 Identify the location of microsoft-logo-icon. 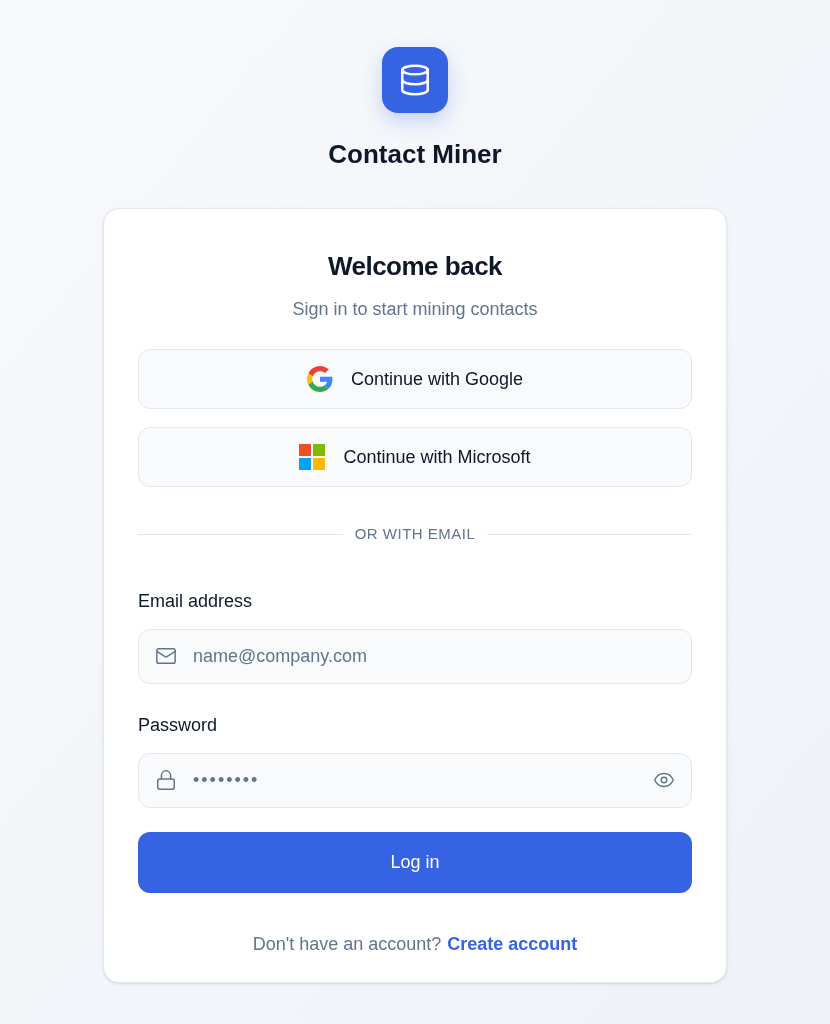
(312, 457).